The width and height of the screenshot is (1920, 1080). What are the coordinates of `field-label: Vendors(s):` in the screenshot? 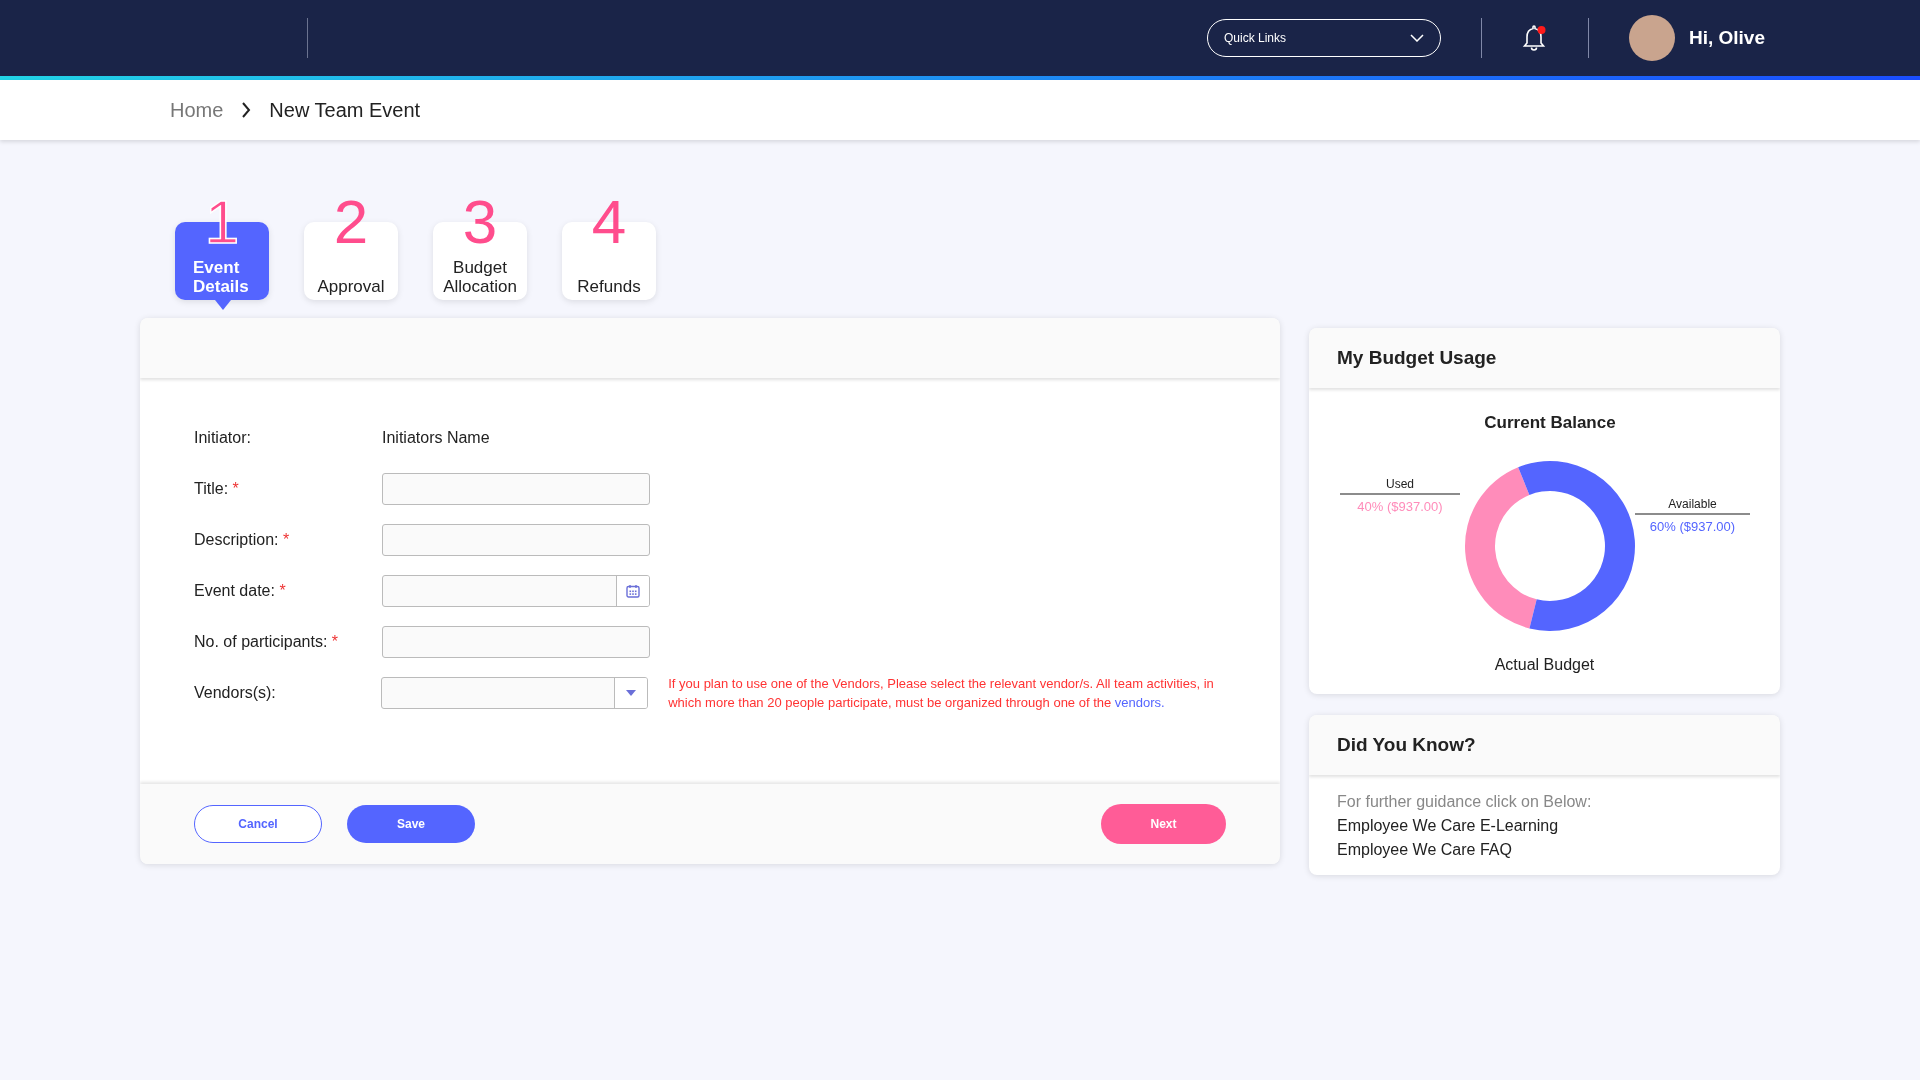 It's located at (235, 692).